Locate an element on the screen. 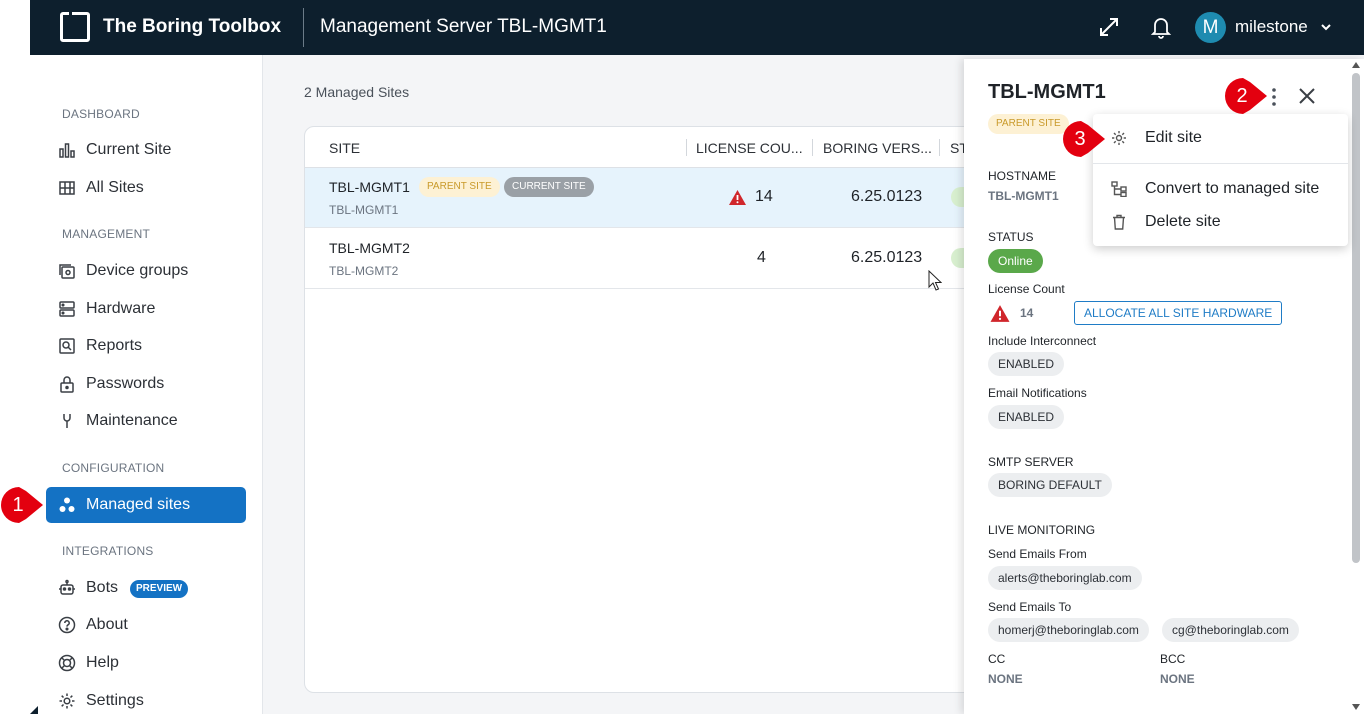 This screenshot has width=1364, height=714. sidebar-item-current-site: Current Site is located at coordinates (146, 150).